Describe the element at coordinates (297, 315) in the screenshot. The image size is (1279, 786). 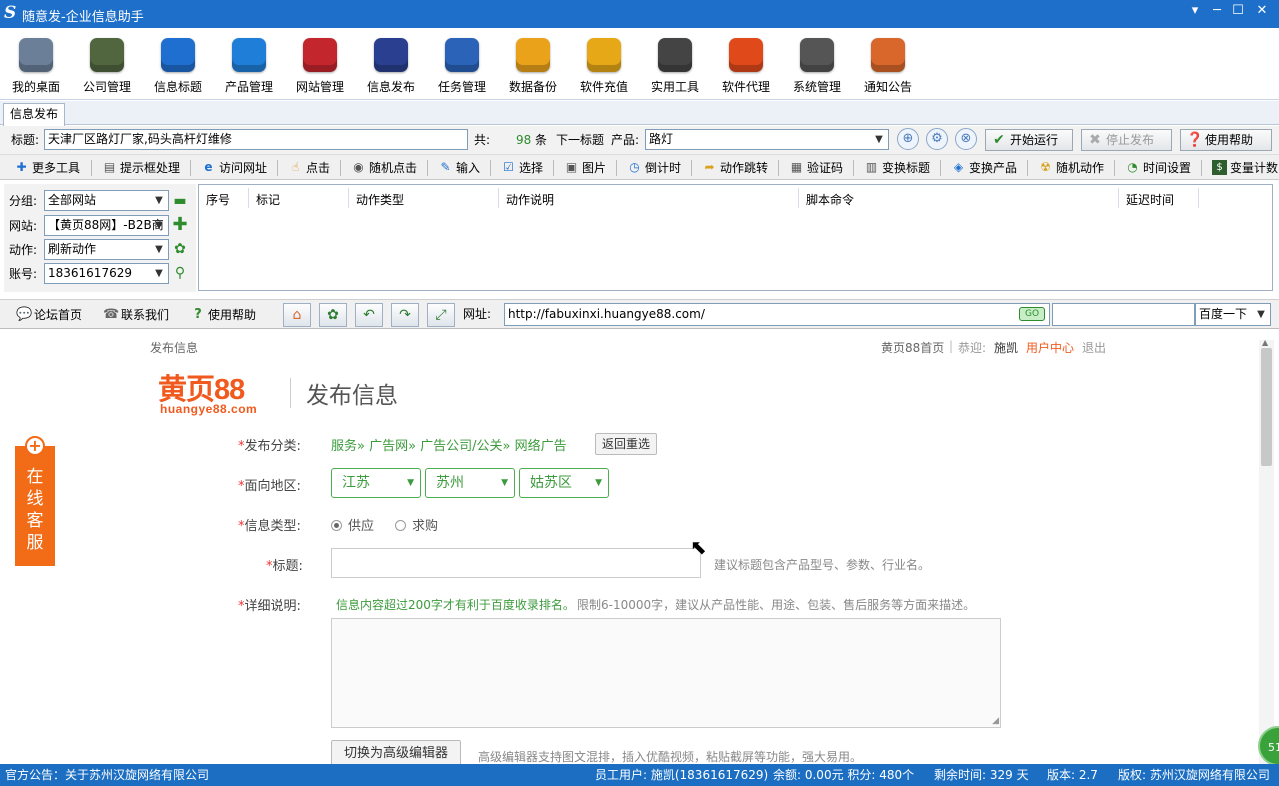
I see `home-button: ⌂` at that location.